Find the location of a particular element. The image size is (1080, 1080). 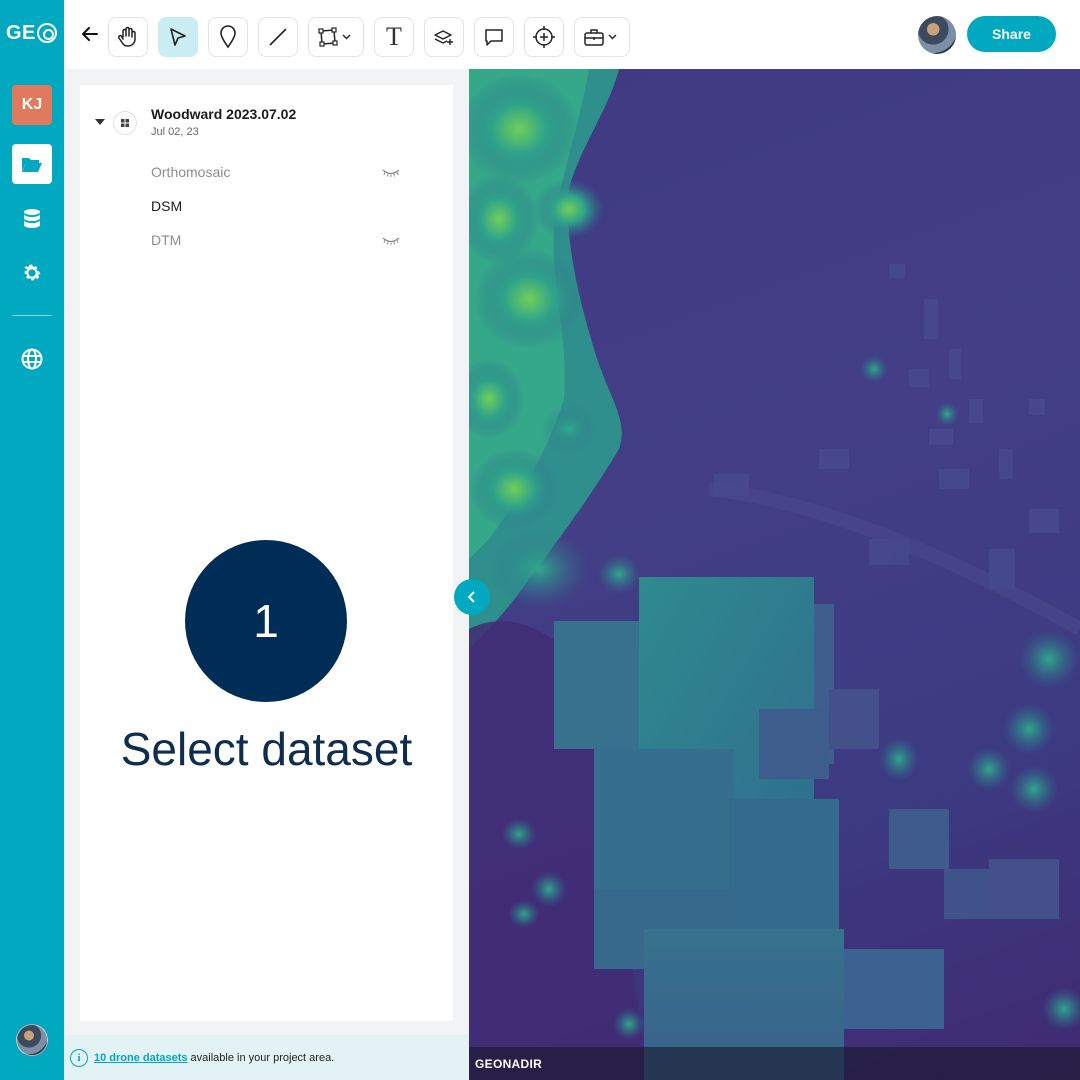

geonadir-logo: GE is located at coordinates (33, 33).